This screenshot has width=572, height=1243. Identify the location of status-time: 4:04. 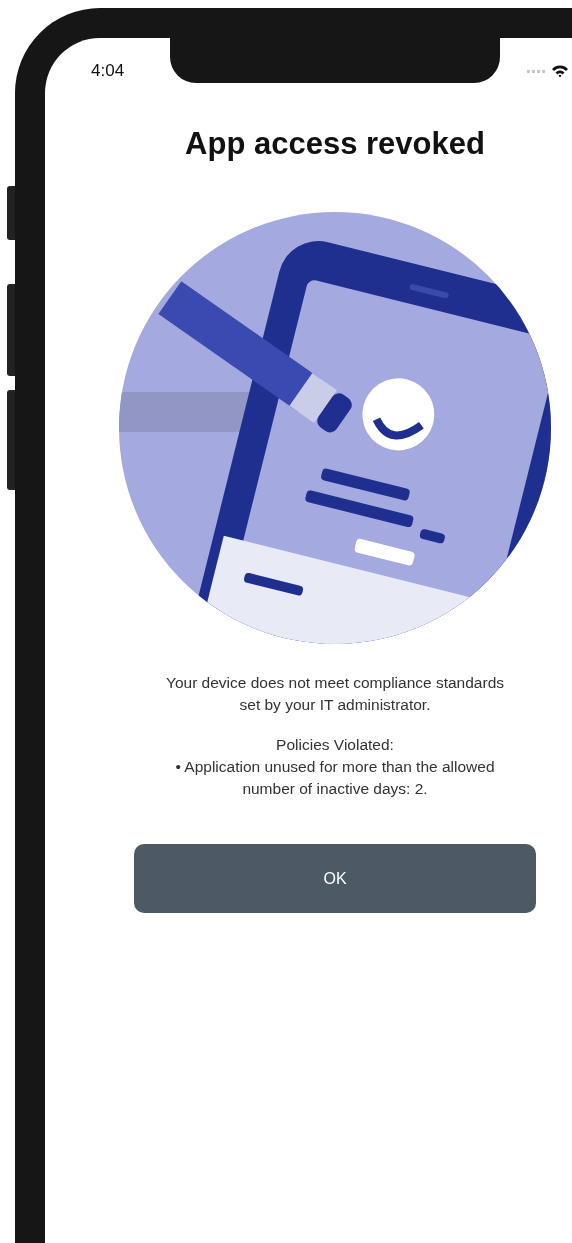
(108, 71).